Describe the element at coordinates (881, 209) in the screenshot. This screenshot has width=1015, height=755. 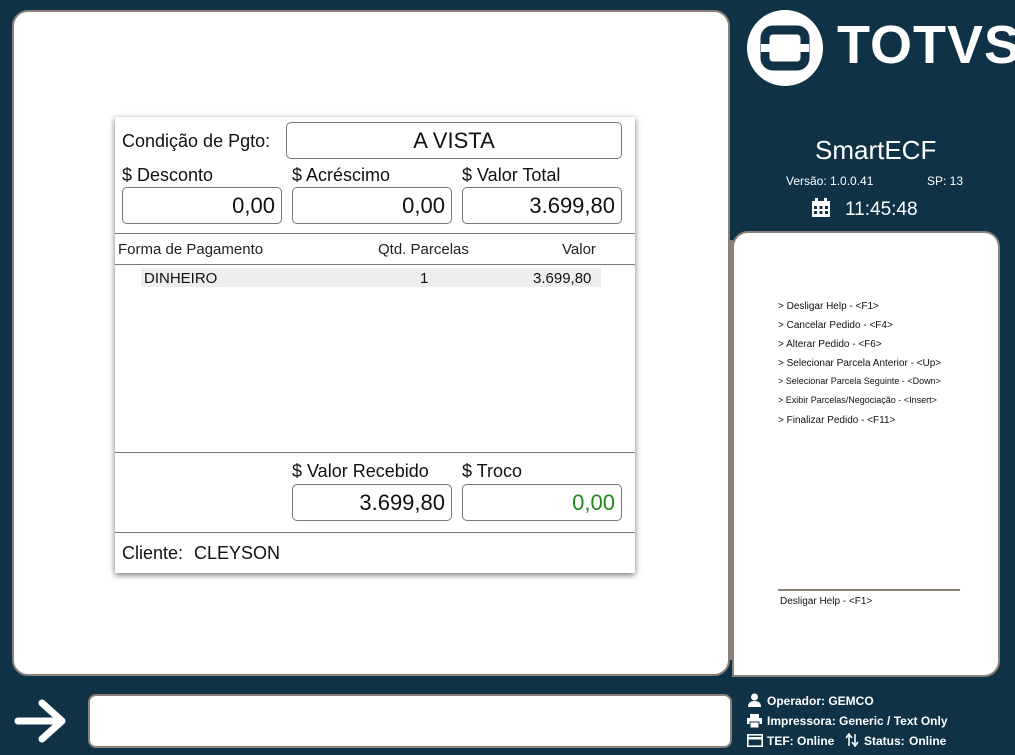
I see `clock: 11:45:48` at that location.